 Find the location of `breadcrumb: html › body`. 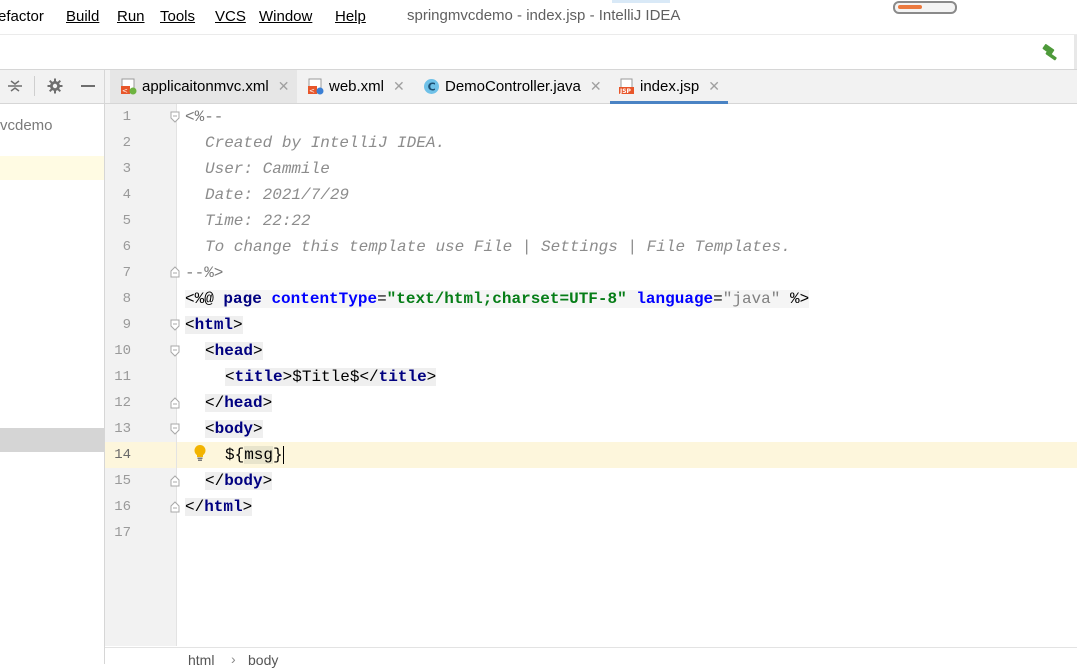

breadcrumb: html › body is located at coordinates (591, 657).